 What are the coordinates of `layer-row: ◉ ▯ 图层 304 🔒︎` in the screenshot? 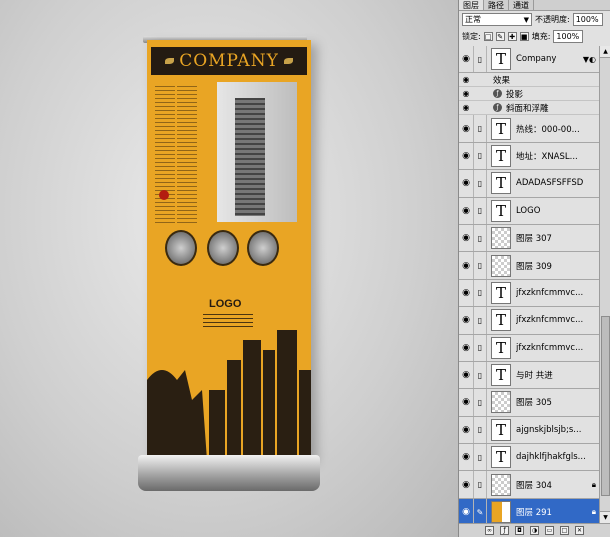 It's located at (529, 485).